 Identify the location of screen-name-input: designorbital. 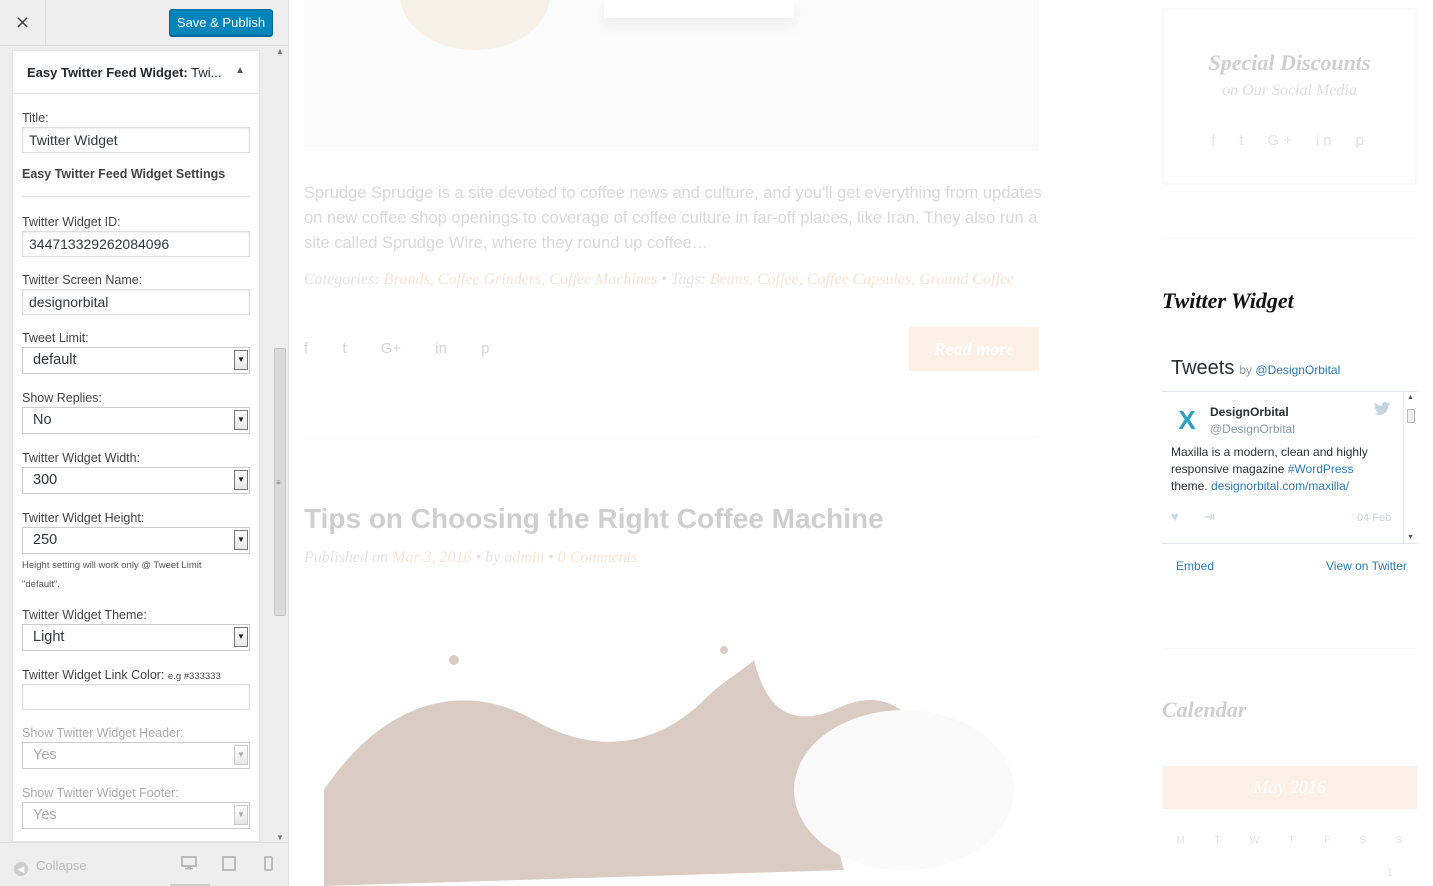
(136, 302).